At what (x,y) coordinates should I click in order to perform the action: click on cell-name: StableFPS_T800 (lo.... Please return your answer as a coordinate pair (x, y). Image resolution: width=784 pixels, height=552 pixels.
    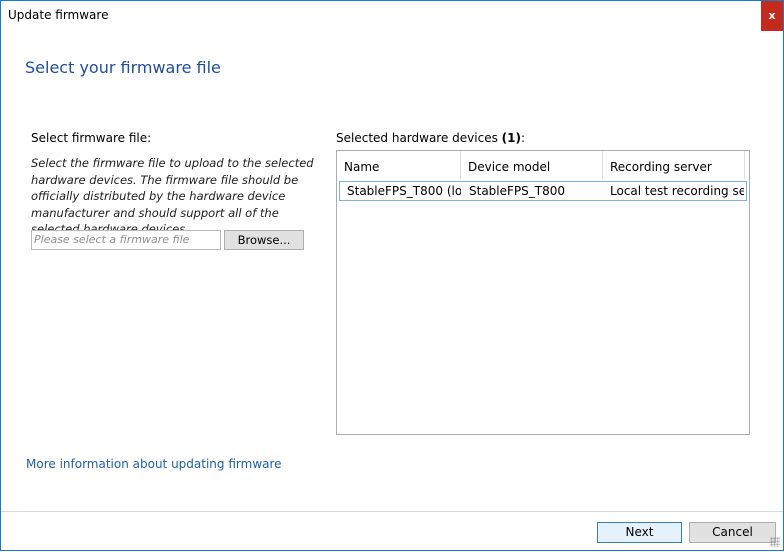
    Looking at the image, I should click on (404, 191).